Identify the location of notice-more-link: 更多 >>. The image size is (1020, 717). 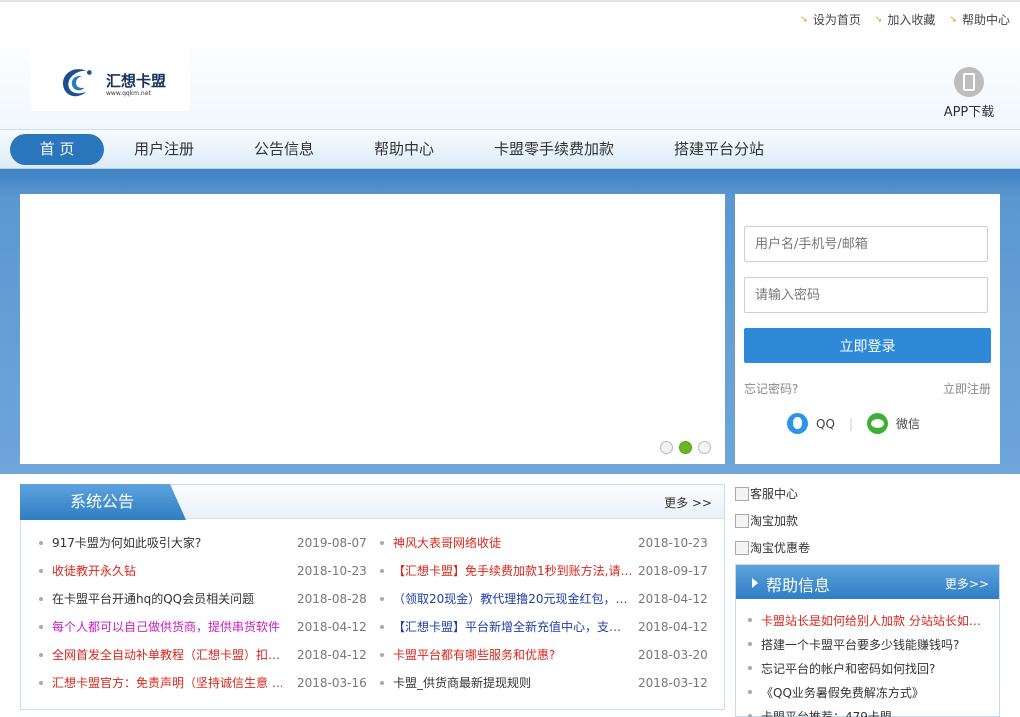
(688, 502).